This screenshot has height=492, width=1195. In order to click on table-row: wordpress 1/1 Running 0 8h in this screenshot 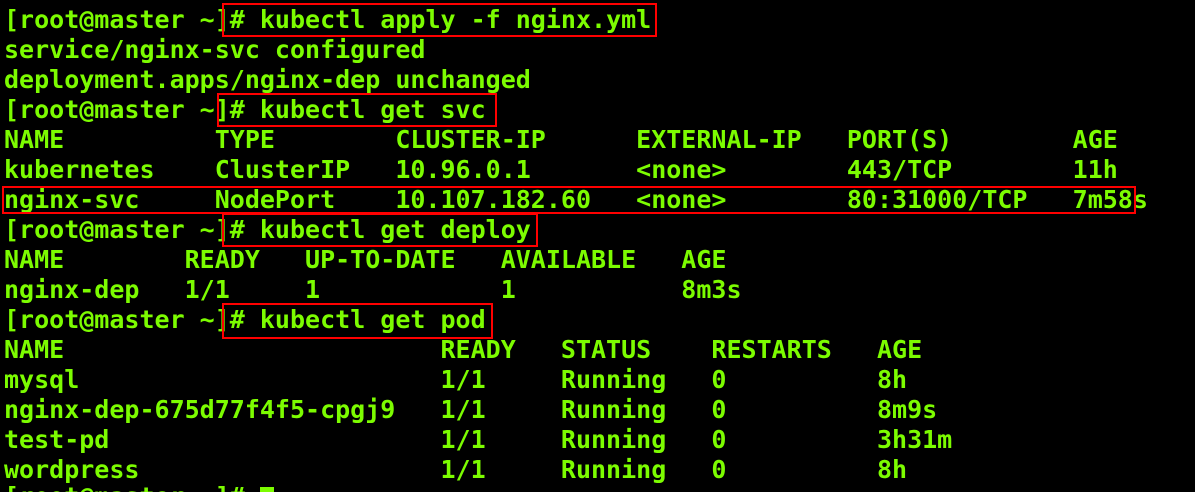, I will do `click(456, 469)`.